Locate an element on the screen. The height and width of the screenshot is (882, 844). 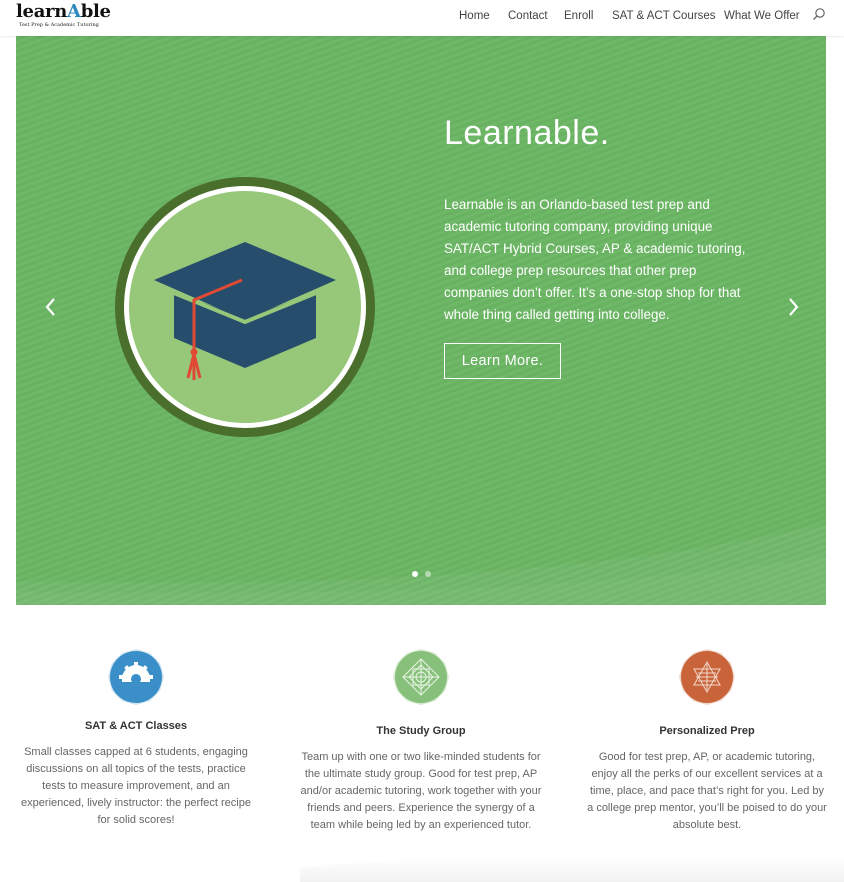
slider-pagination is located at coordinates (422, 575).